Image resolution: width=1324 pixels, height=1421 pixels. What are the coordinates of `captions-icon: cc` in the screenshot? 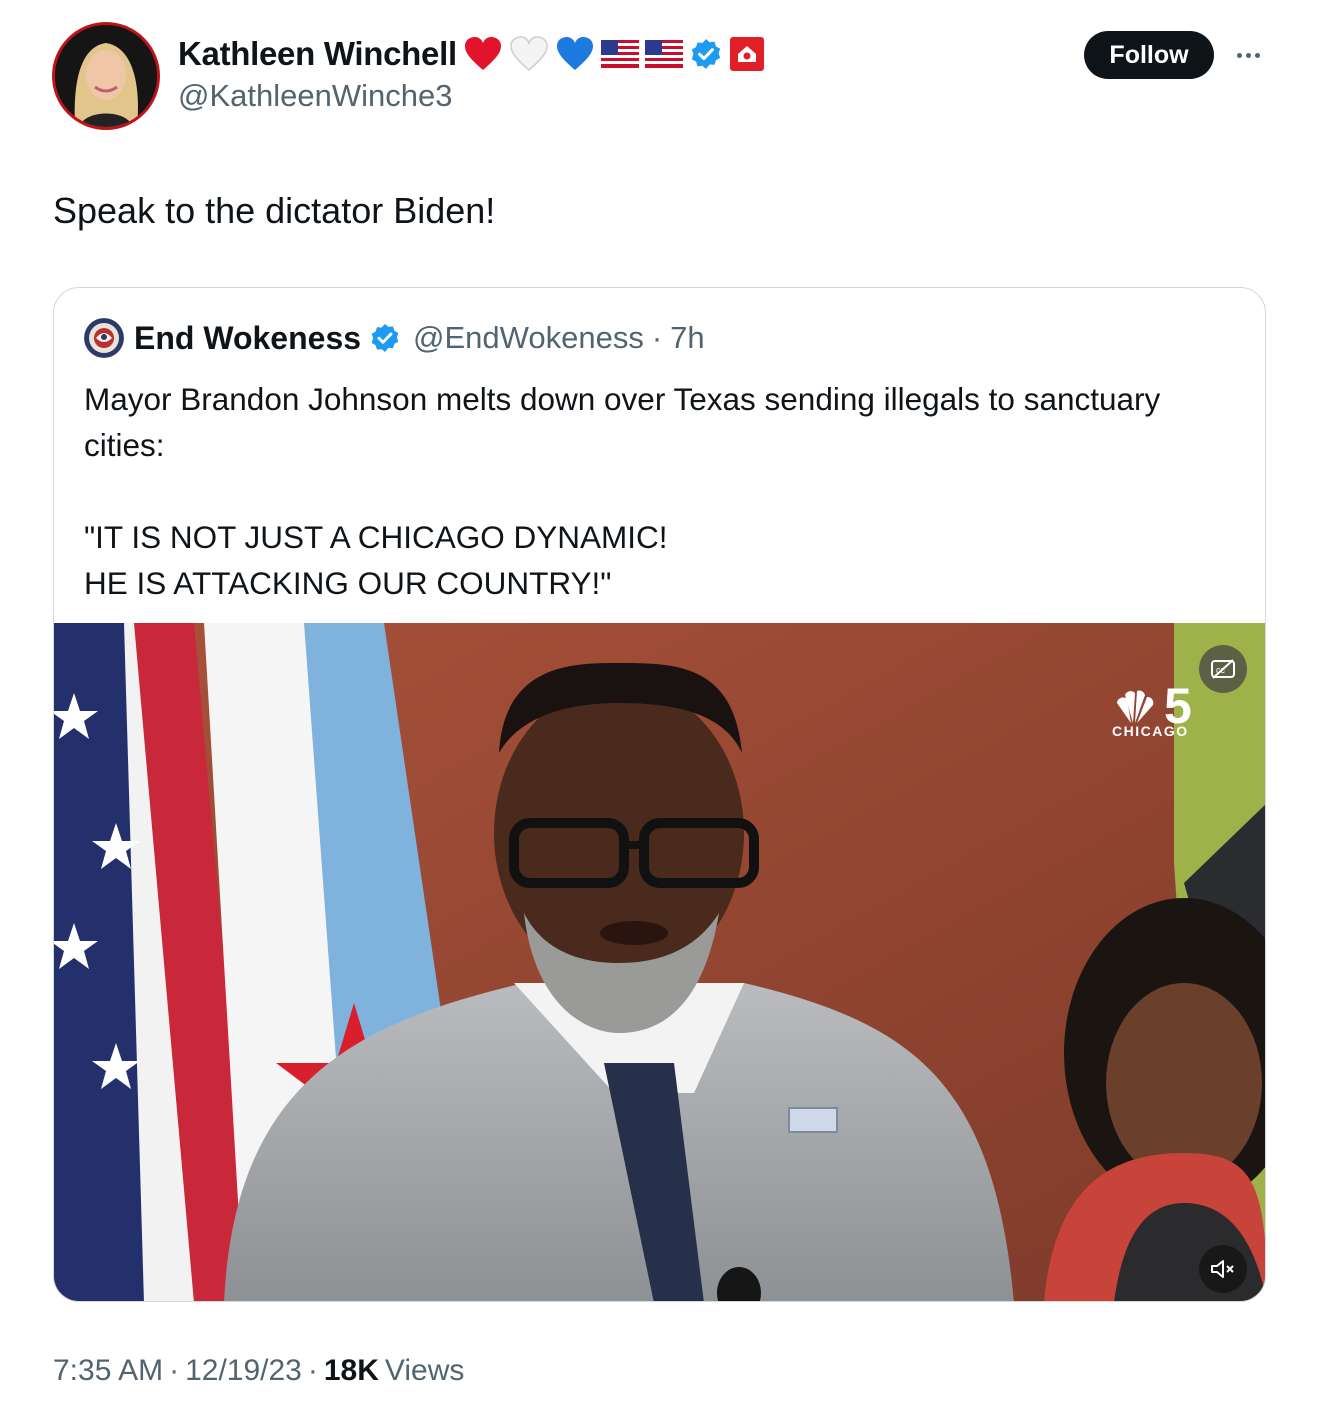 It's located at (1223, 669).